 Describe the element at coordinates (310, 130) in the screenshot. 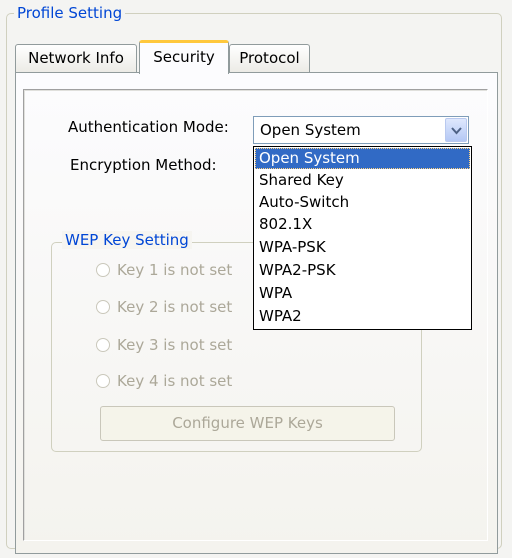

I see `authentication-mode-value: Open System` at that location.